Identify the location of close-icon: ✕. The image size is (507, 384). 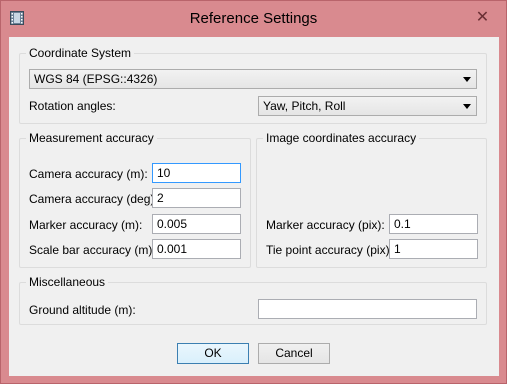
(482, 17).